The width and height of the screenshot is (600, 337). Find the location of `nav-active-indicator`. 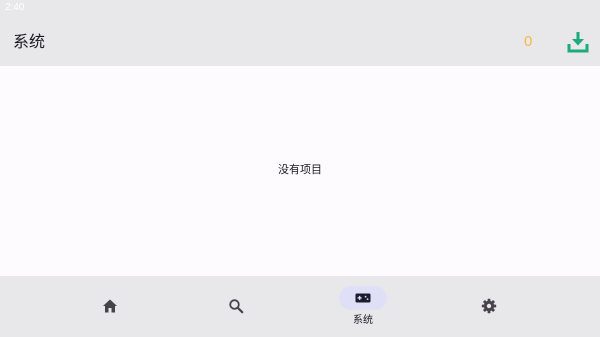

nav-active-indicator is located at coordinates (363, 298).